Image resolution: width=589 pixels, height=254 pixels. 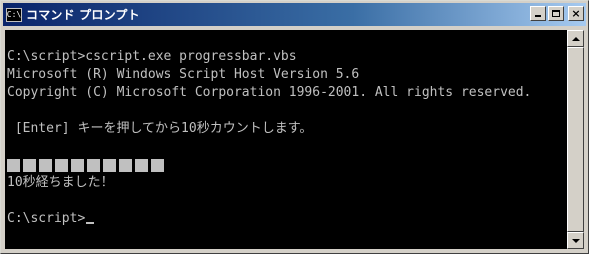 I want to click on scroll-up-button, so click(x=575, y=38).